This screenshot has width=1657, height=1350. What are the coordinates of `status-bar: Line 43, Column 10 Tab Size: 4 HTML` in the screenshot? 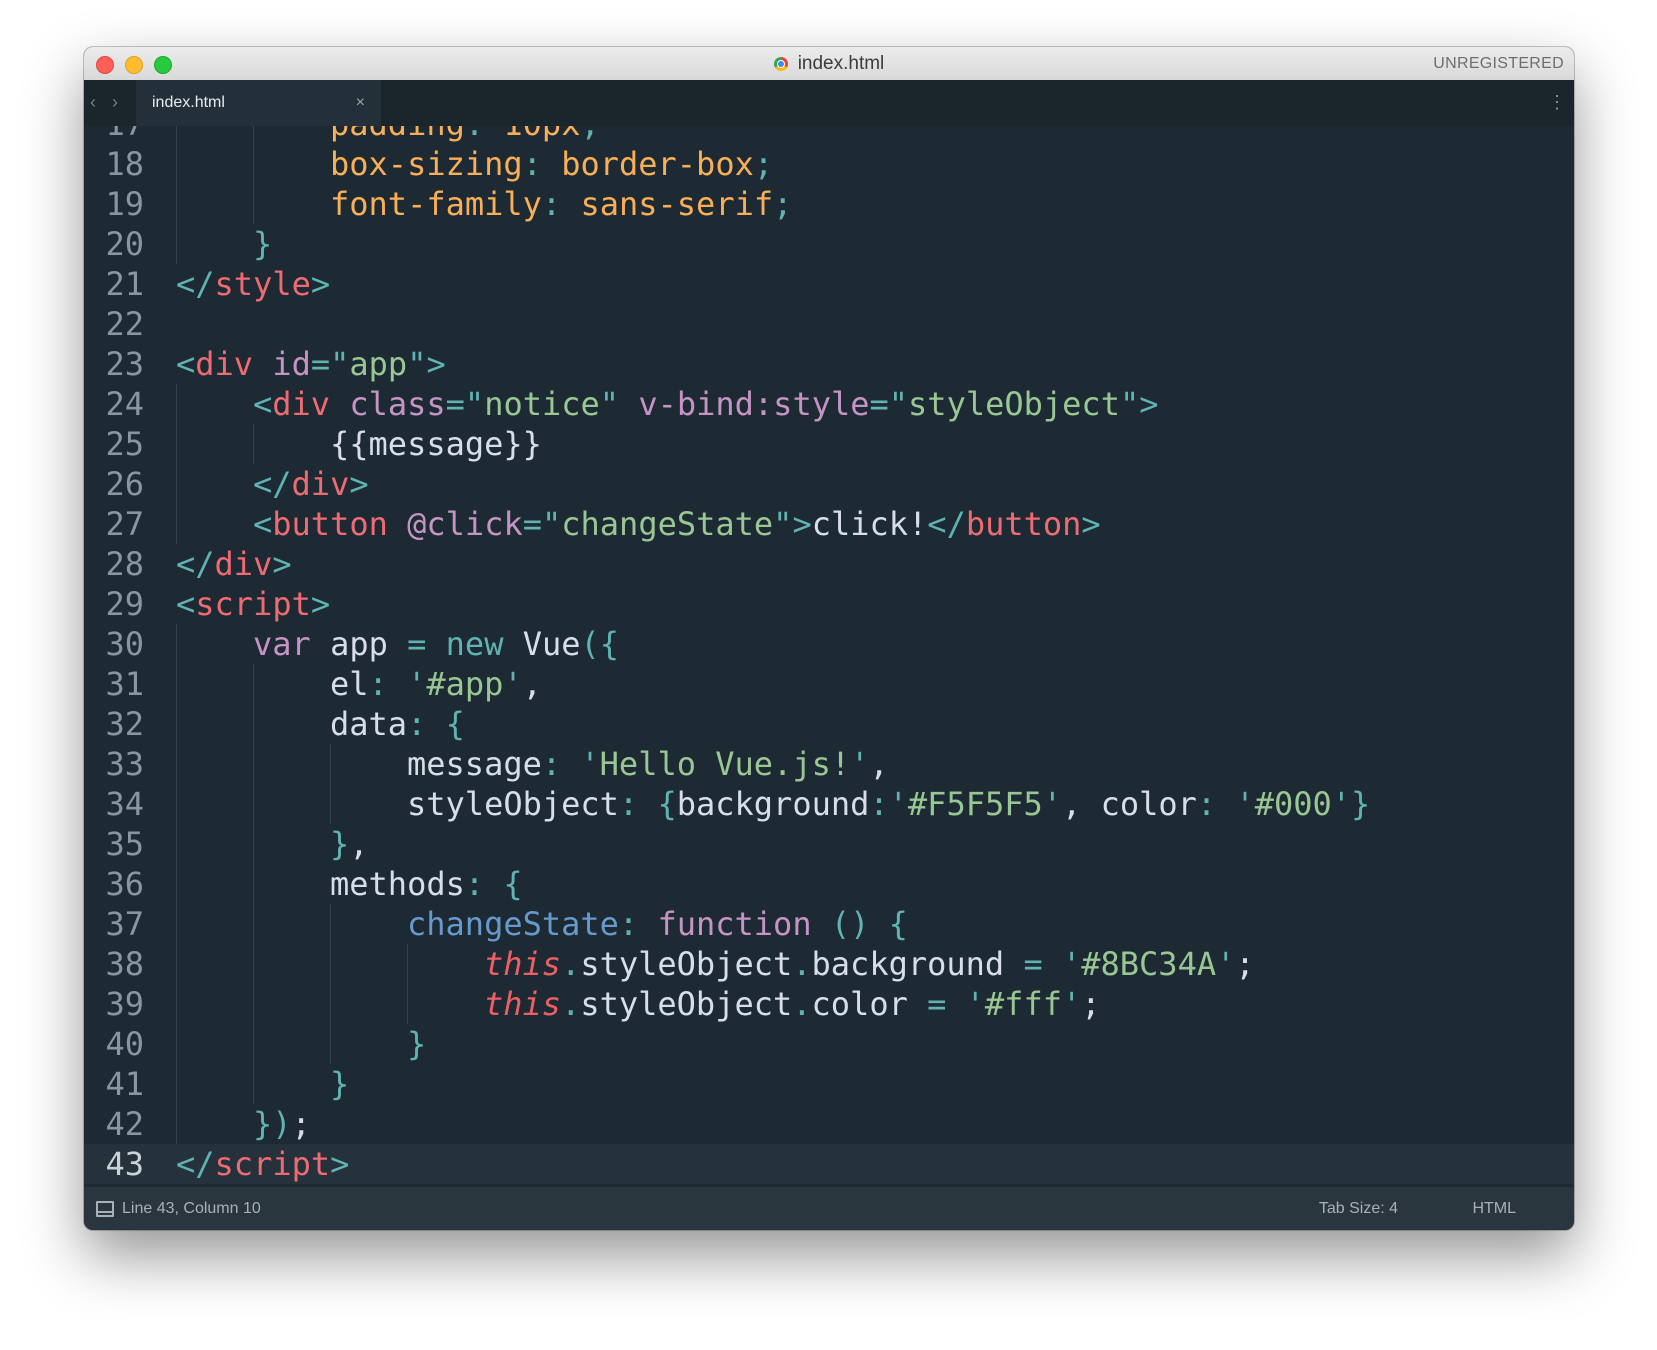 It's located at (829, 1208).